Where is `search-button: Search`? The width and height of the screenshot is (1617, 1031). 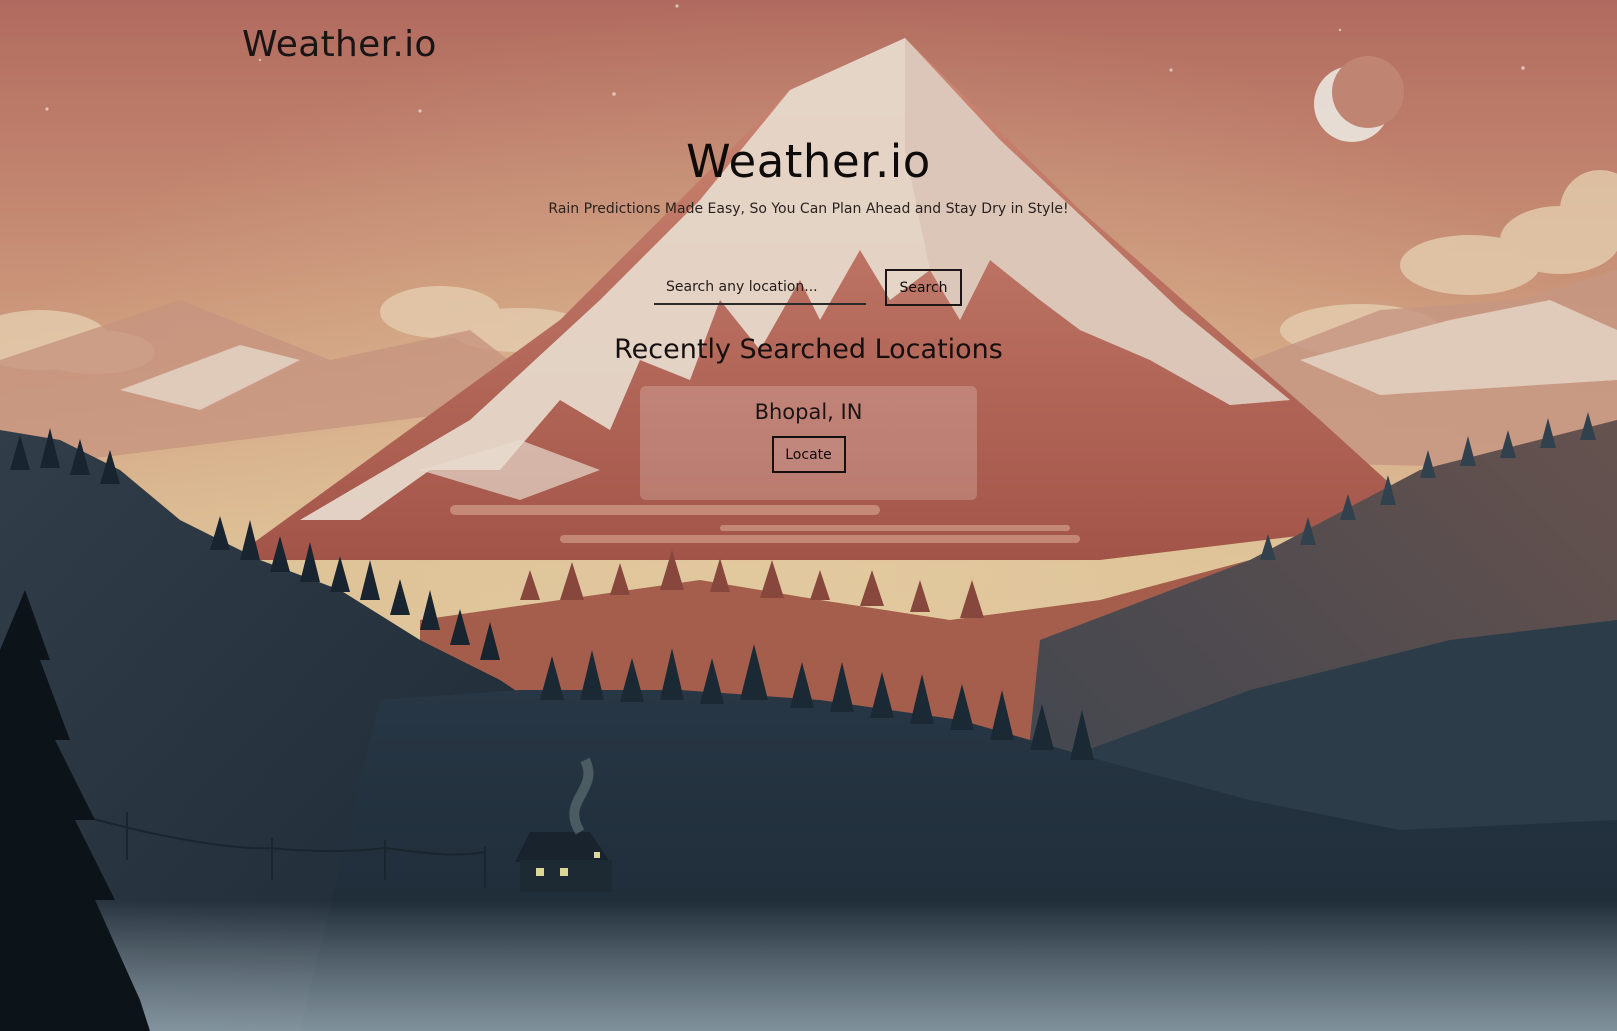
search-button: Search is located at coordinates (923, 287).